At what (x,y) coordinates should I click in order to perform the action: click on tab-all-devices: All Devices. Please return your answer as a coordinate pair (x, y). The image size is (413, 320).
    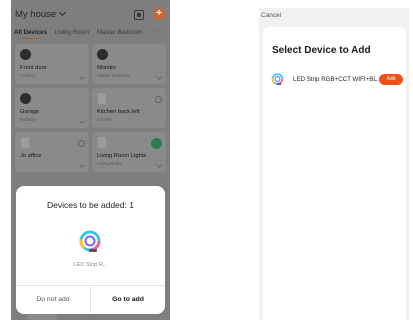
    Looking at the image, I should click on (30, 32).